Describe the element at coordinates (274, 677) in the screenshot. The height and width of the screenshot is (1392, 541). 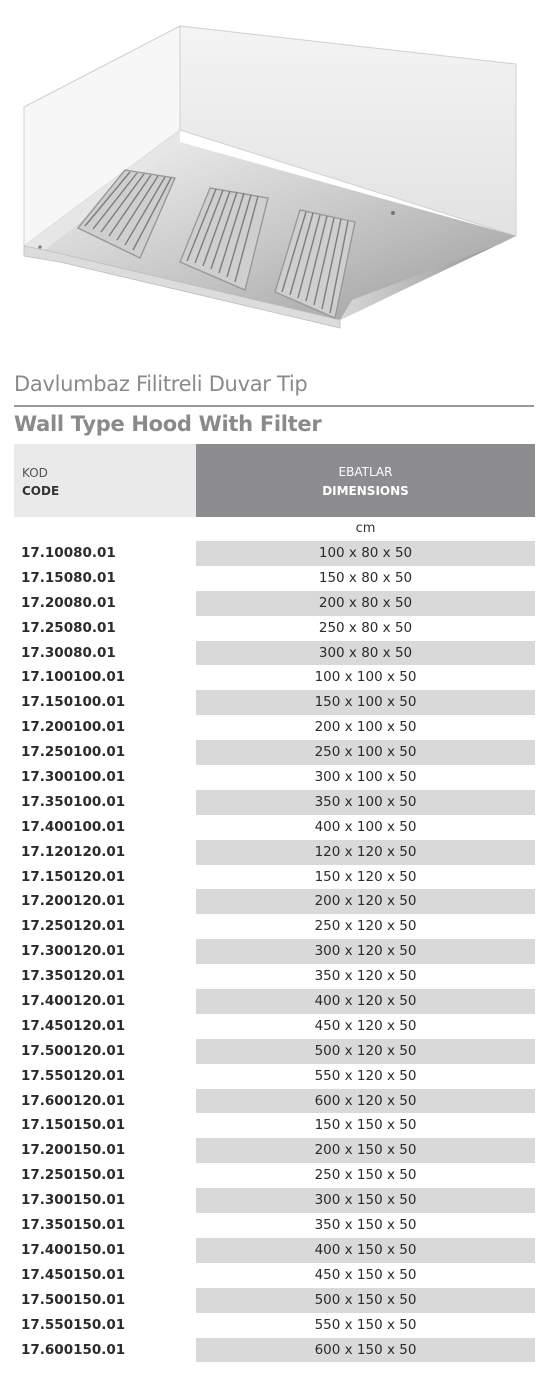
I see `table-row: 17.100100.01 100 x 100 x 50` at that location.